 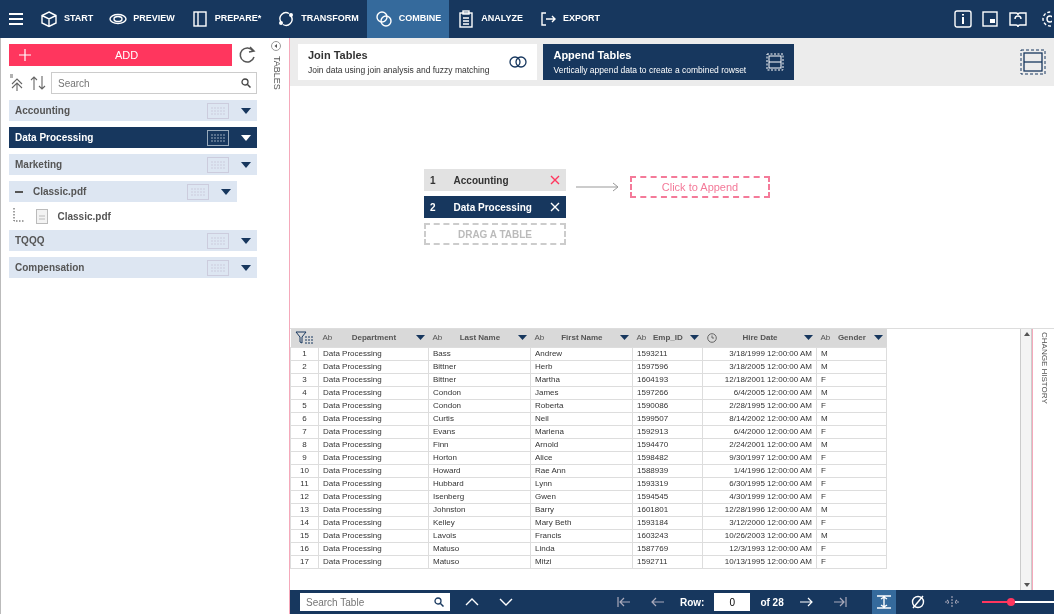 What do you see at coordinates (772, 602) in the screenshot?
I see `row-total: of 28` at bounding box center [772, 602].